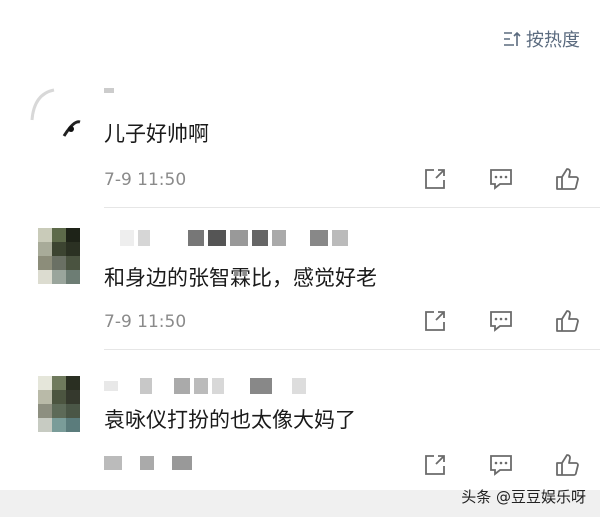 The image size is (600, 517). I want to click on sort-by-hot-button: 按热度, so click(541, 39).